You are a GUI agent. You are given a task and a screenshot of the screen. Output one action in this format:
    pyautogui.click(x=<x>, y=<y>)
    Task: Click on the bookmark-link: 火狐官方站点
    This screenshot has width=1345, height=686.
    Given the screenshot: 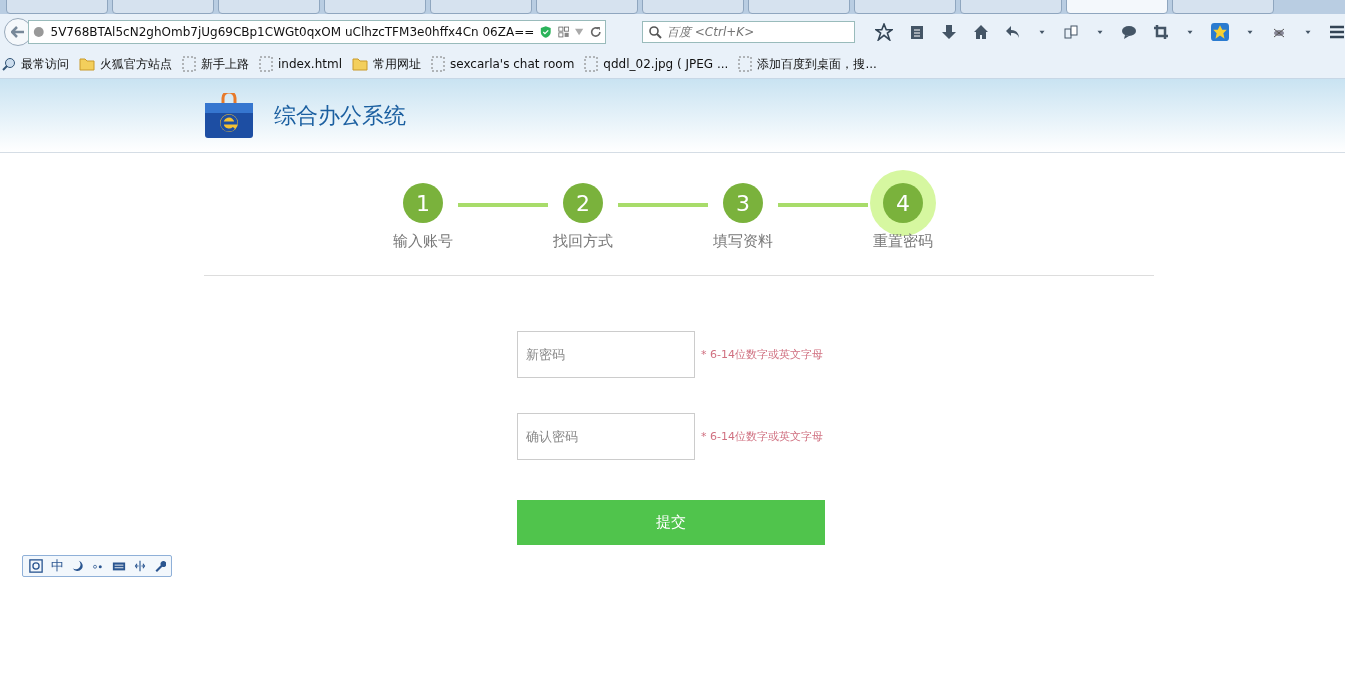 What is the action you would take?
    pyautogui.click(x=136, y=64)
    